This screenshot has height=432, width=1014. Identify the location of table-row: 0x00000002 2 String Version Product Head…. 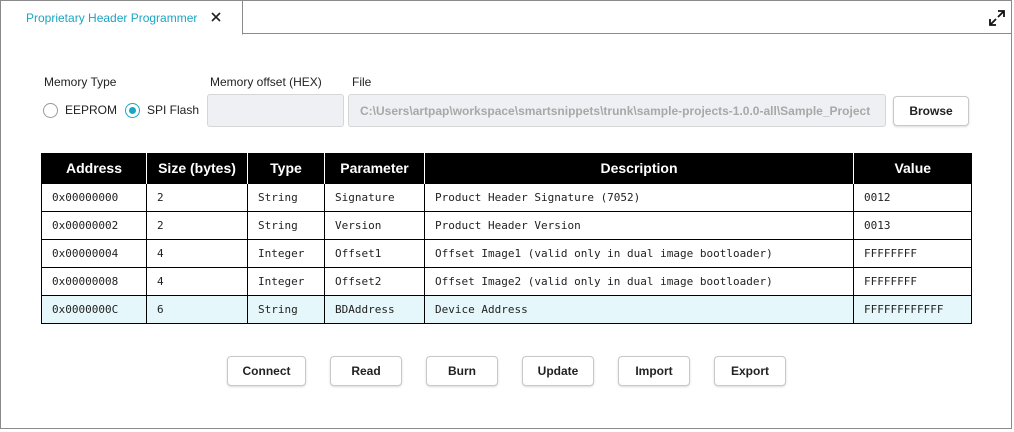
(506, 225).